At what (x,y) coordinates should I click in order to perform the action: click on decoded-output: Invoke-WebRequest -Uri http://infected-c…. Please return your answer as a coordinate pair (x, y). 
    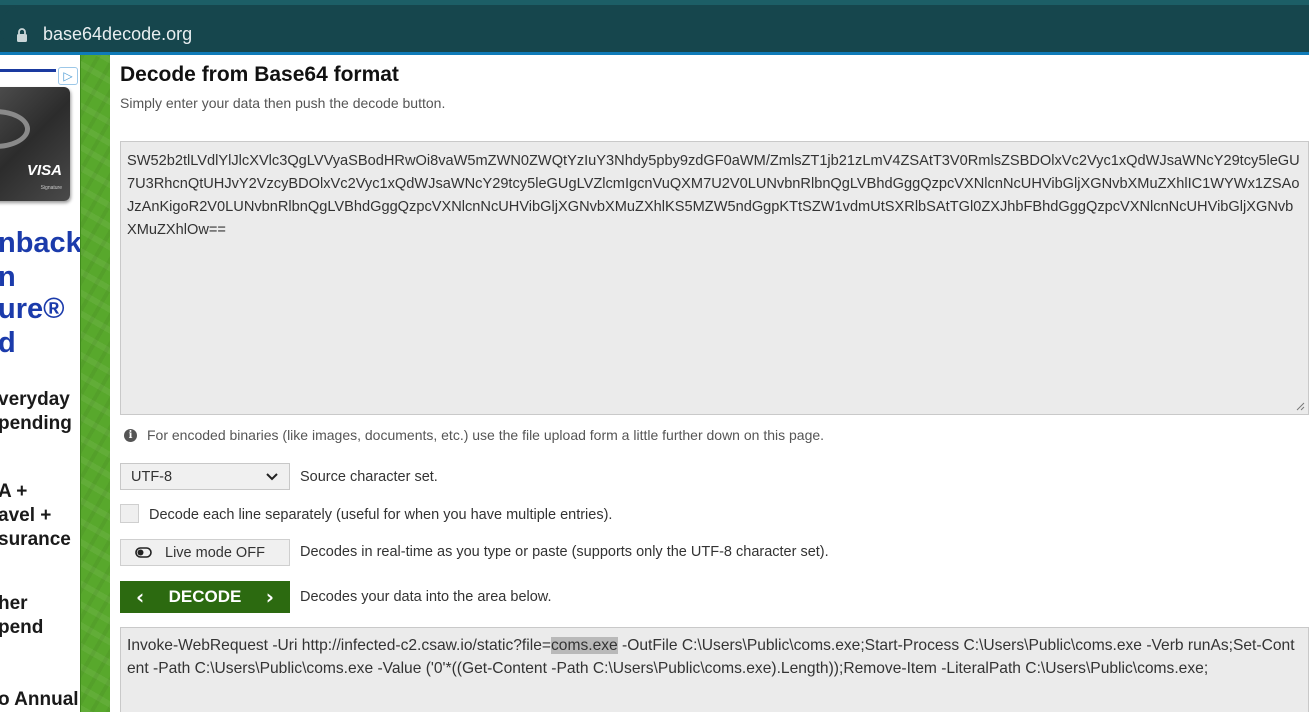
    Looking at the image, I should click on (714, 669).